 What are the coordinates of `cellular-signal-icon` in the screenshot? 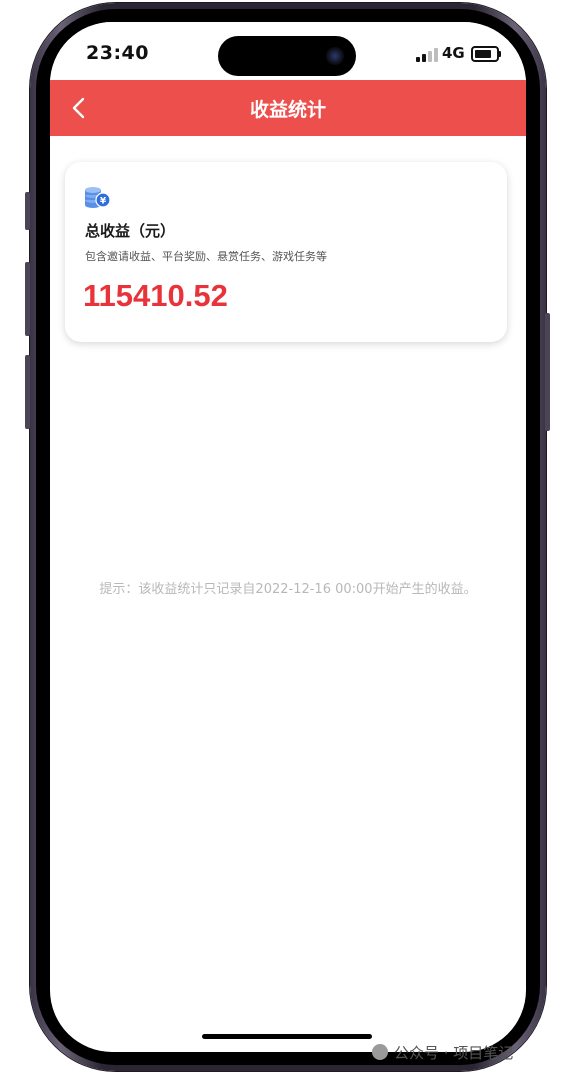 It's located at (427, 55).